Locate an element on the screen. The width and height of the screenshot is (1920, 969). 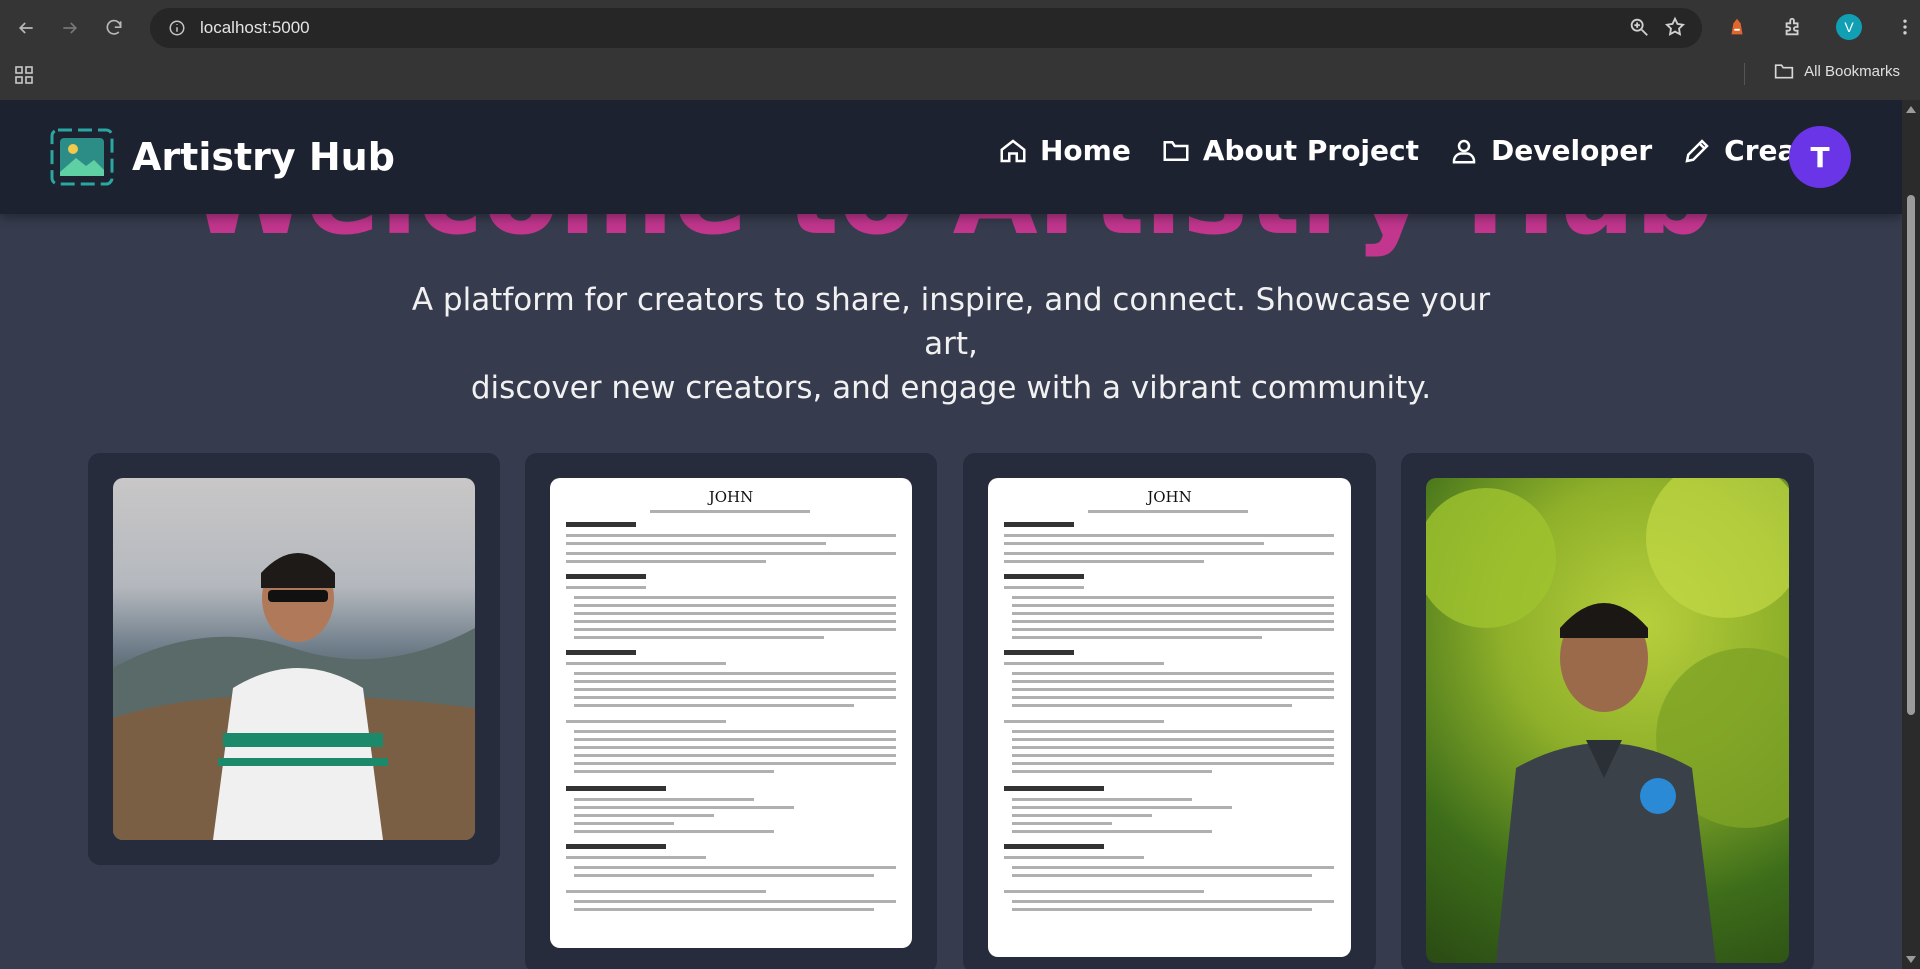
browser-menu-icon is located at coordinates (1904, 27).